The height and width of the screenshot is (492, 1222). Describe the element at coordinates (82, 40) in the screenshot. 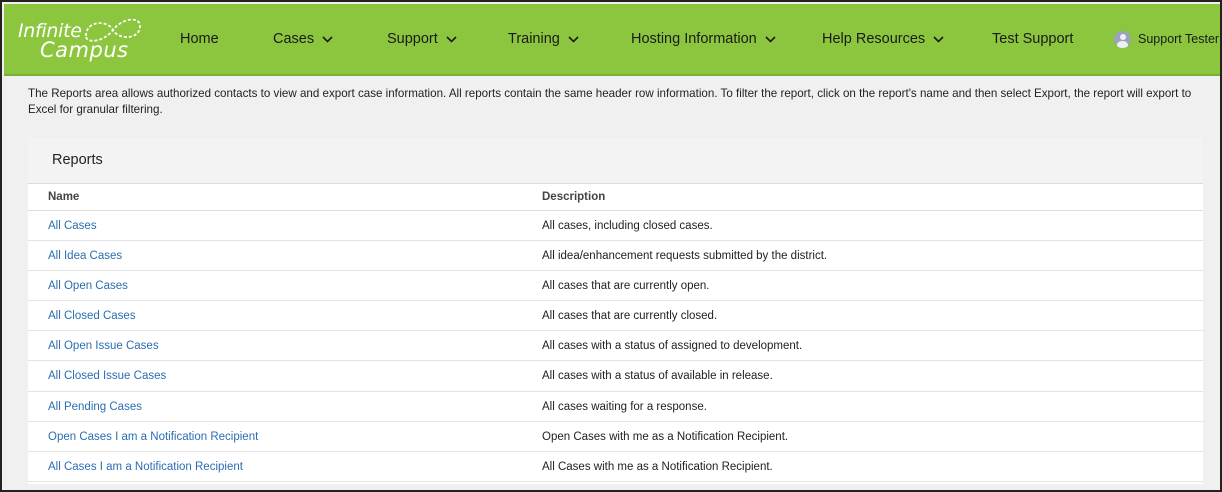

I see `infinite-campus-logo: Infinite Campus` at that location.